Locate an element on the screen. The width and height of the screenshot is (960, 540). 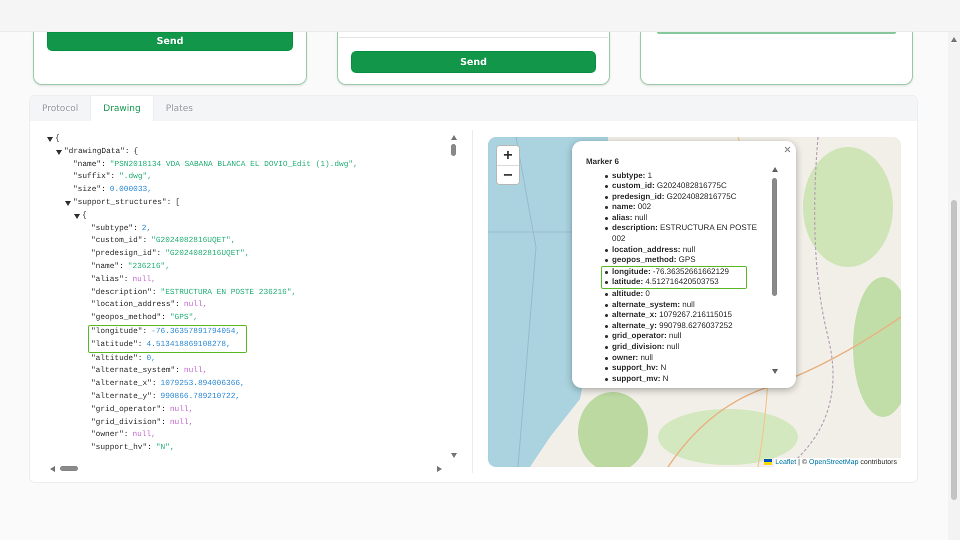
popup-field: longitude: -76.36352661662129 is located at coordinates (679, 272).